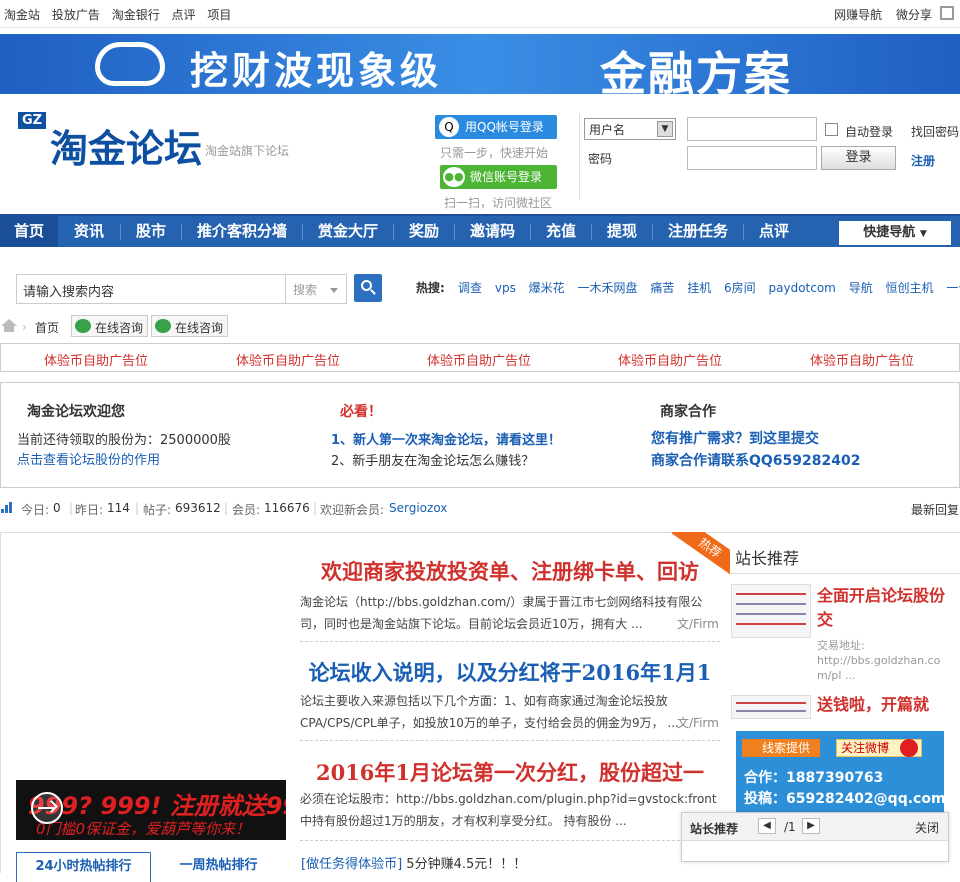 This screenshot has height=882, width=960. I want to click on register-link: 注册, so click(923, 160).